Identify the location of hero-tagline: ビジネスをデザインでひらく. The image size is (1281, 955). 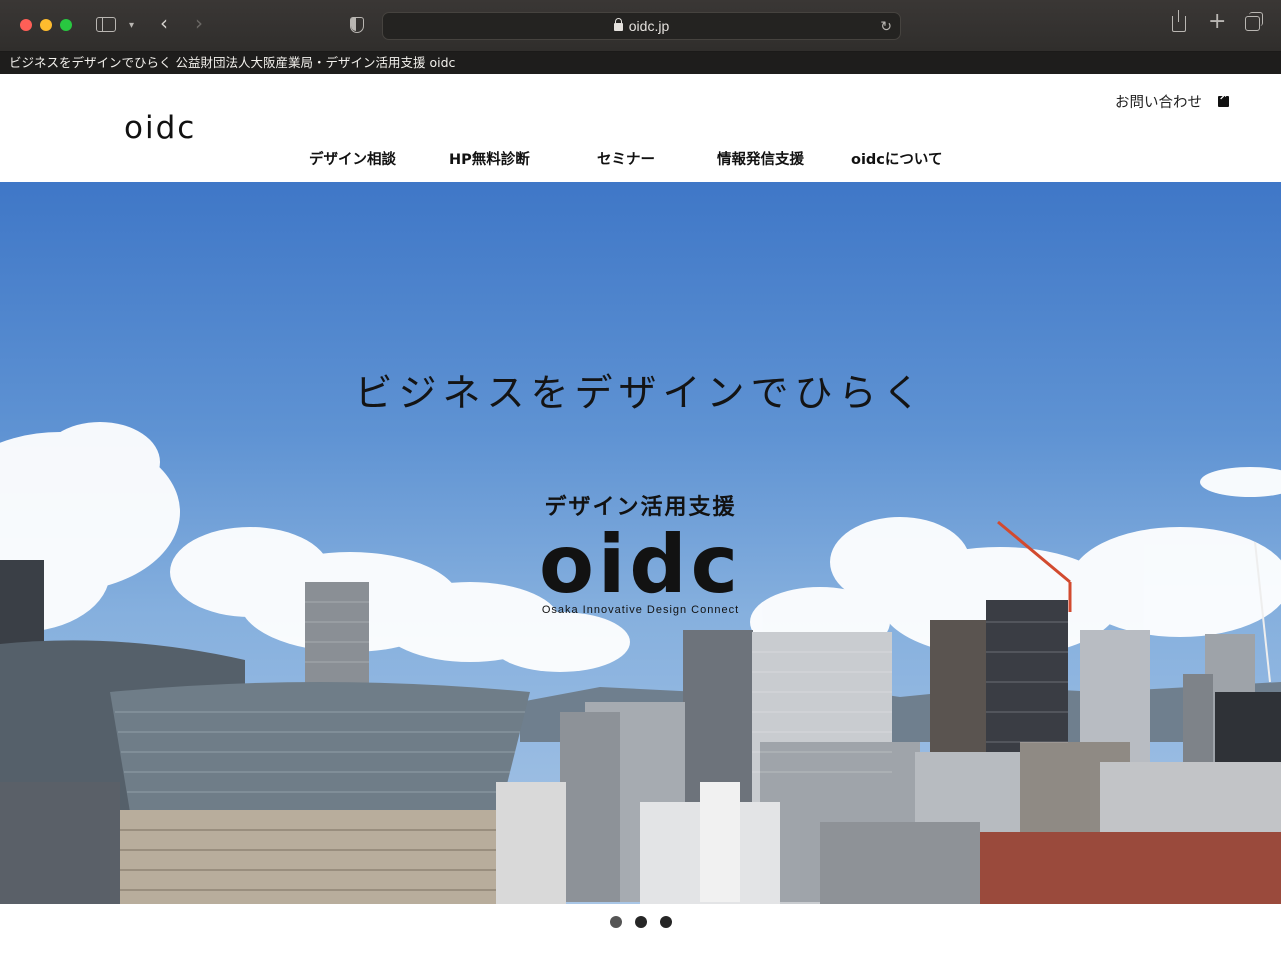
(640, 393).